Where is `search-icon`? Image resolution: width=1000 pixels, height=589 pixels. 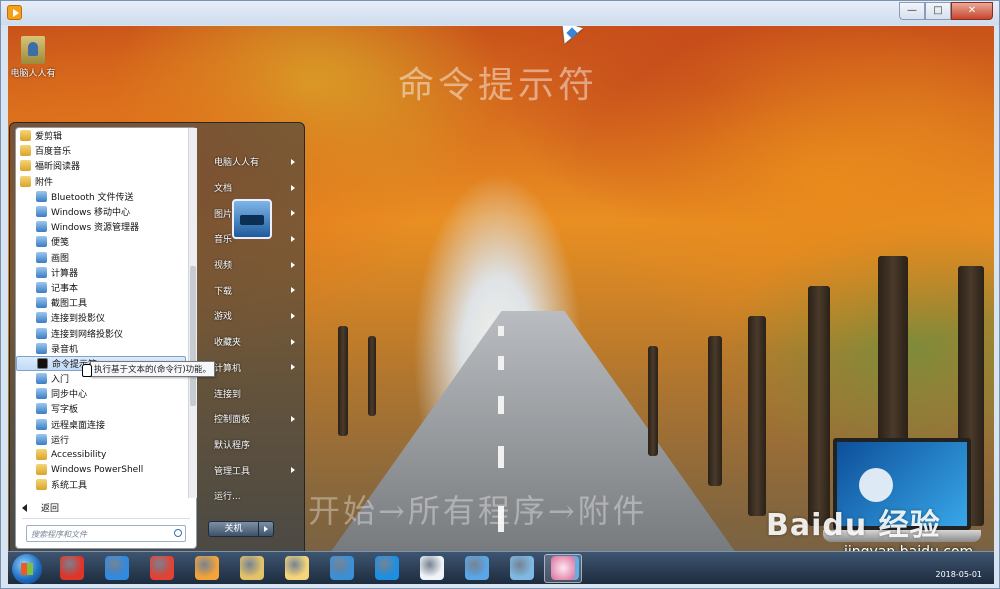
search-icon is located at coordinates (178, 533).